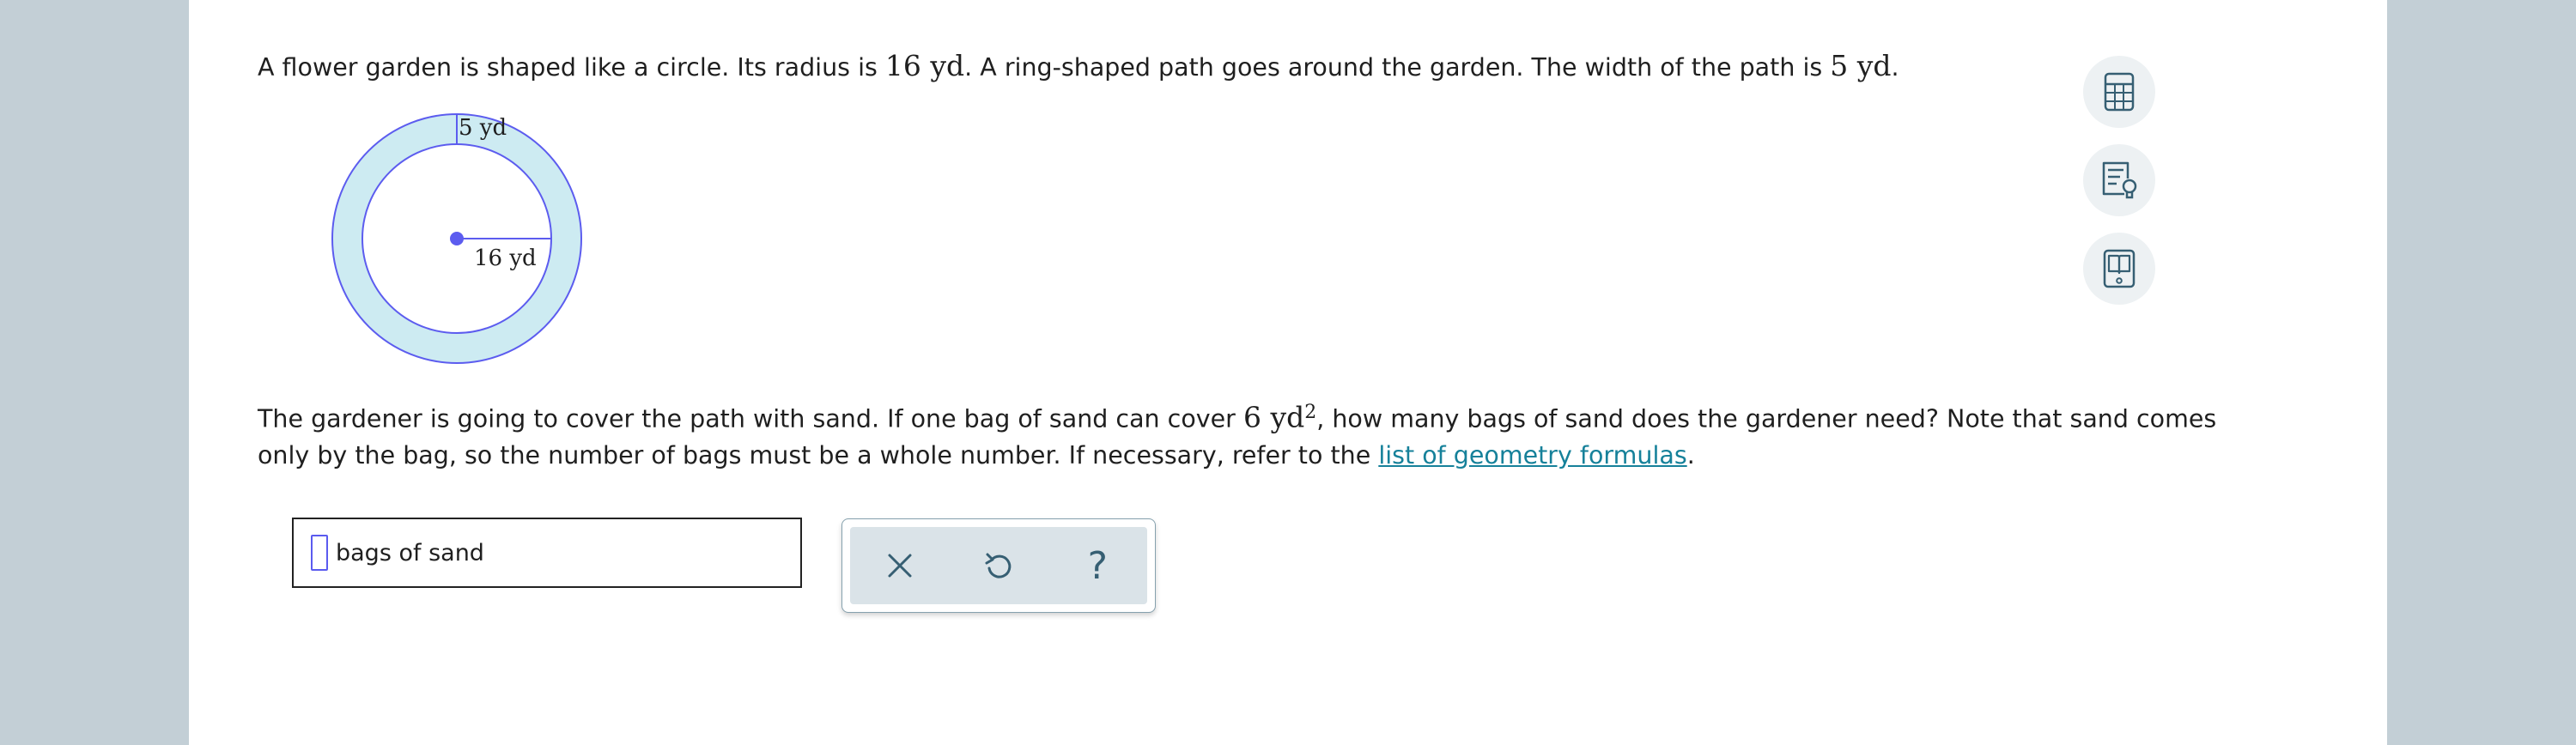 Image resolution: width=2576 pixels, height=745 pixels. I want to click on help-icon: ?, so click(1097, 565).